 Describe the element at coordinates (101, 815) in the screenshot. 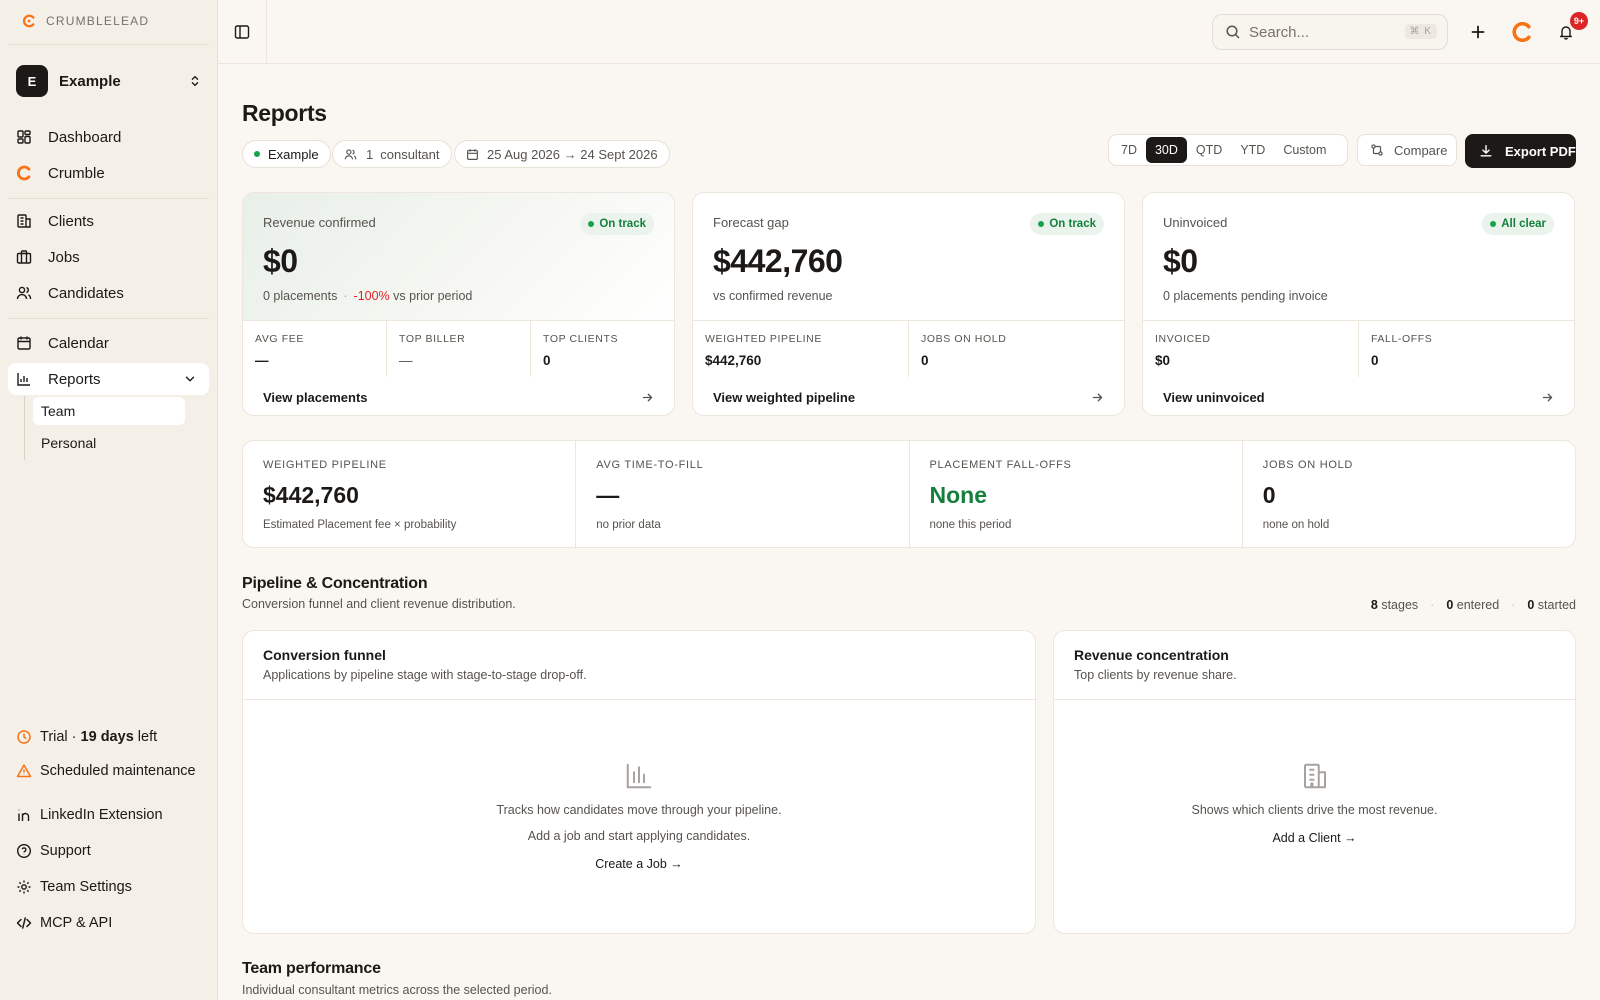

I see `linkedin-label: LinkedIn Extension` at that location.